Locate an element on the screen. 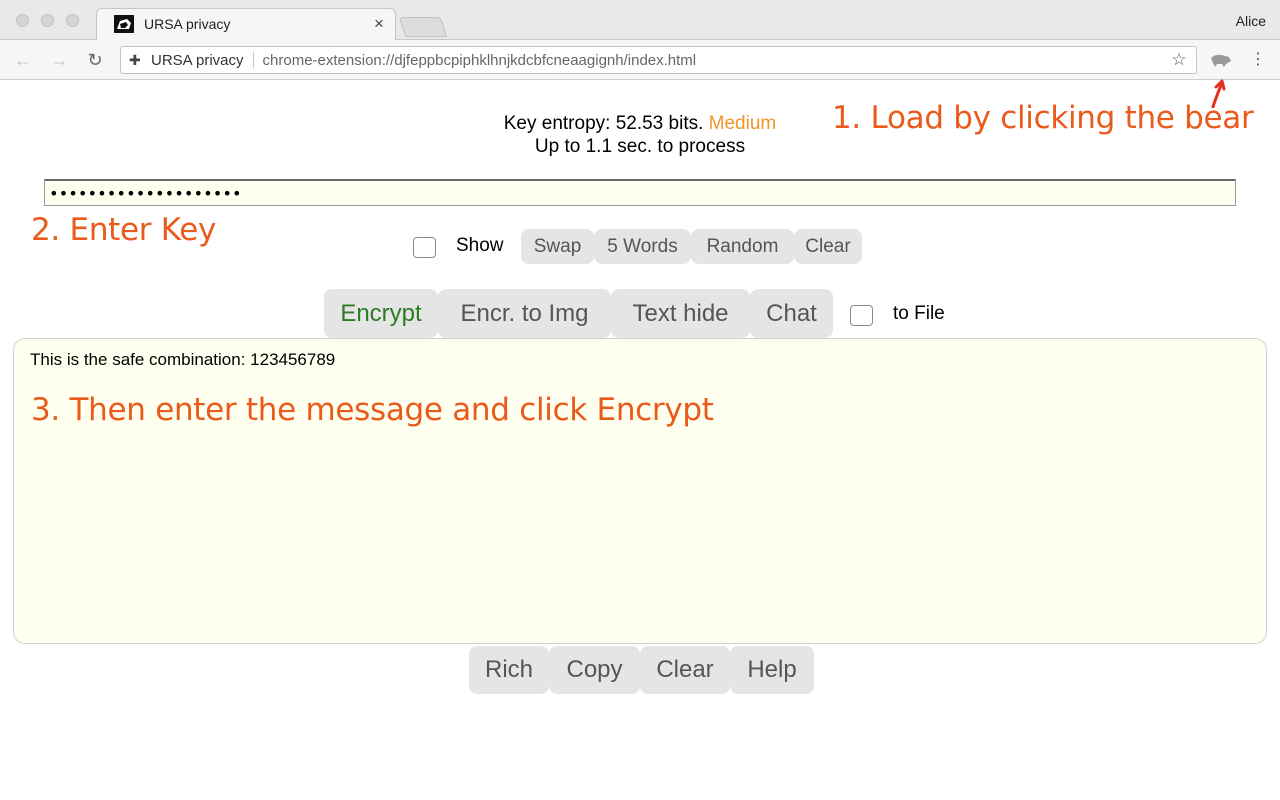 The width and height of the screenshot is (1280, 800). address-site-name: URSA privacy is located at coordinates (197, 60).